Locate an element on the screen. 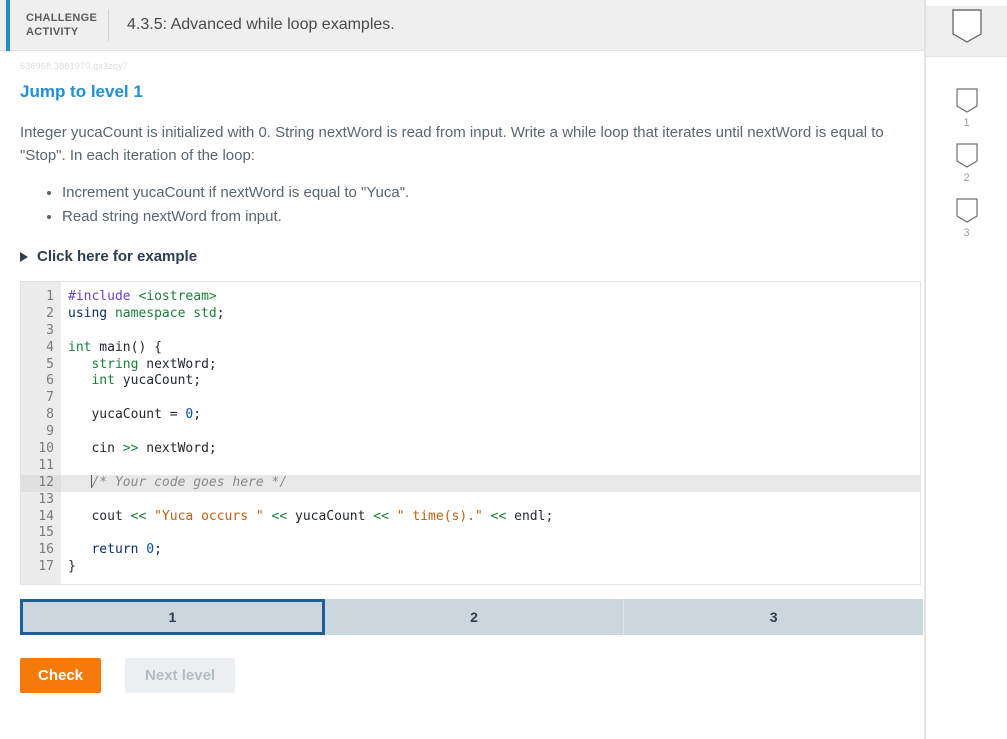 The image size is (1007, 739). level-tab-3: 3 is located at coordinates (774, 617).